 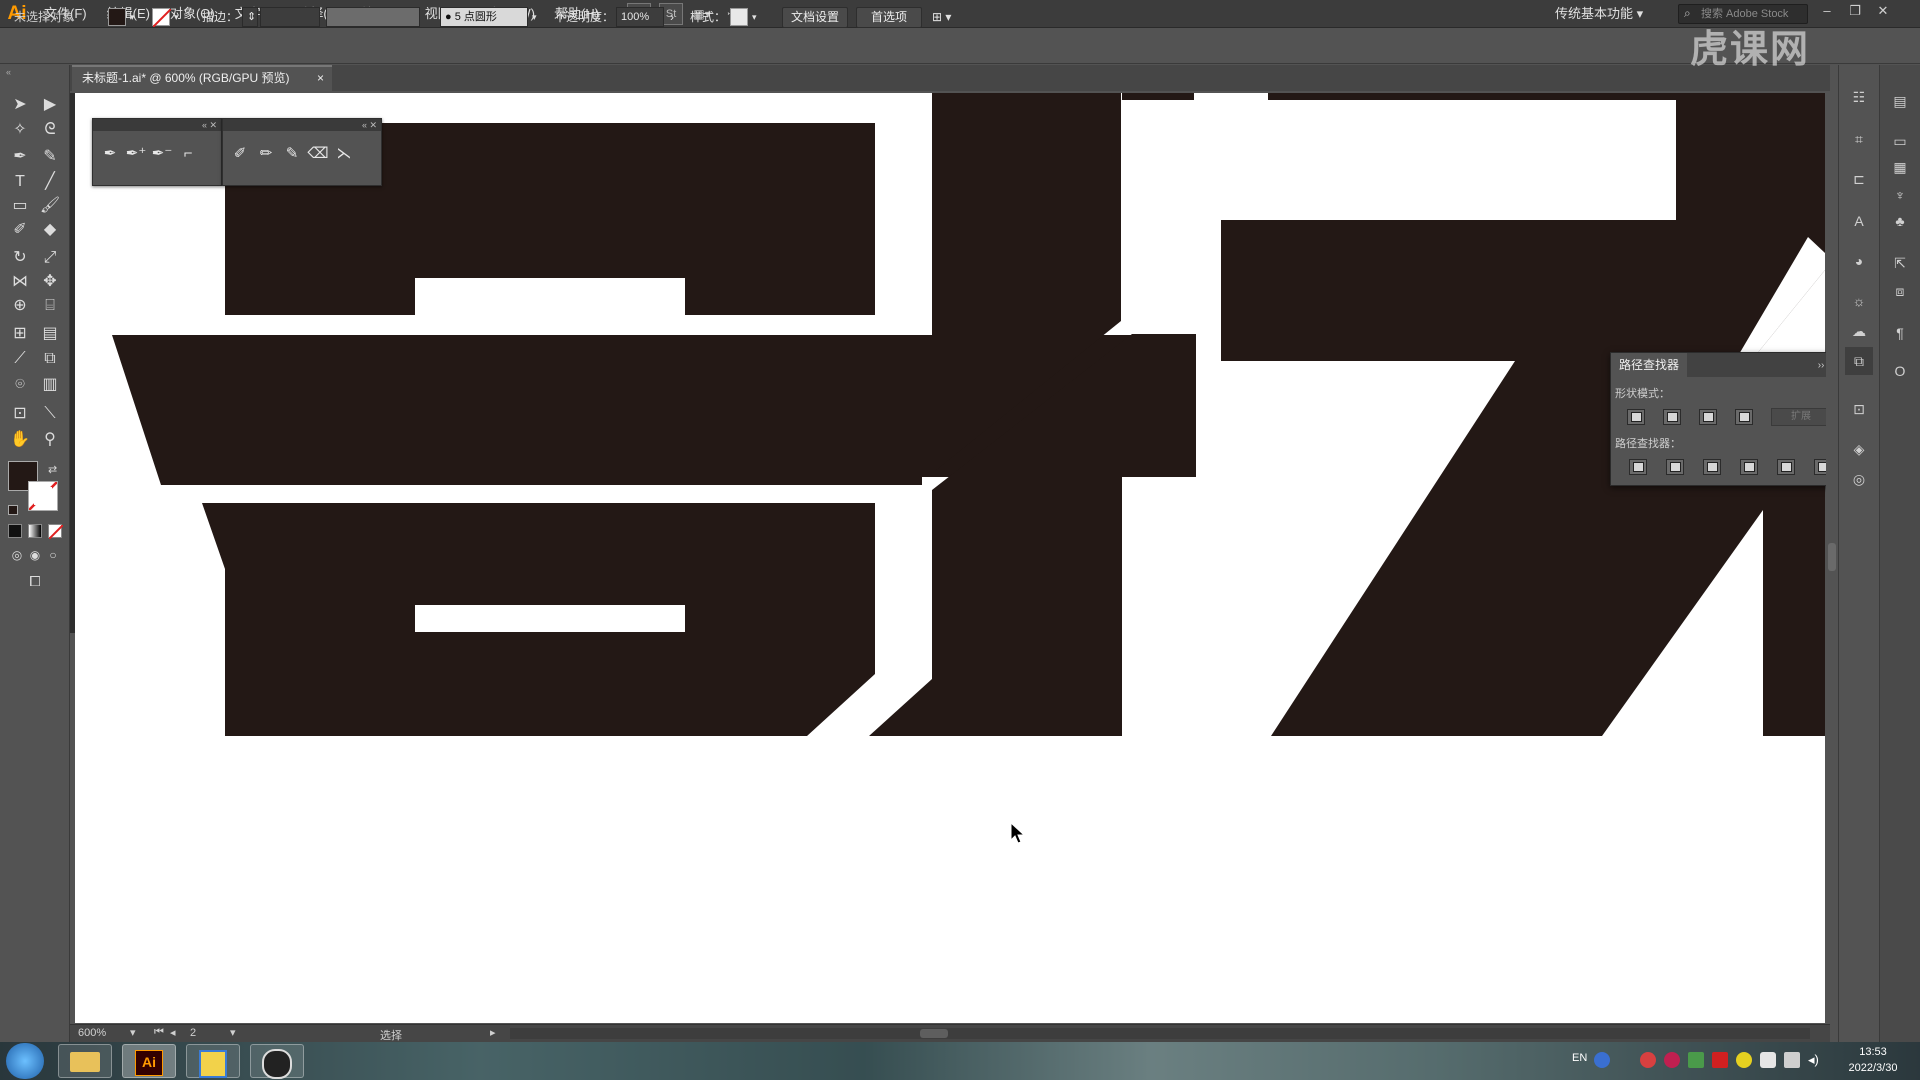 What do you see at coordinates (193, 1033) in the screenshot?
I see `artboard-number: 2` at bounding box center [193, 1033].